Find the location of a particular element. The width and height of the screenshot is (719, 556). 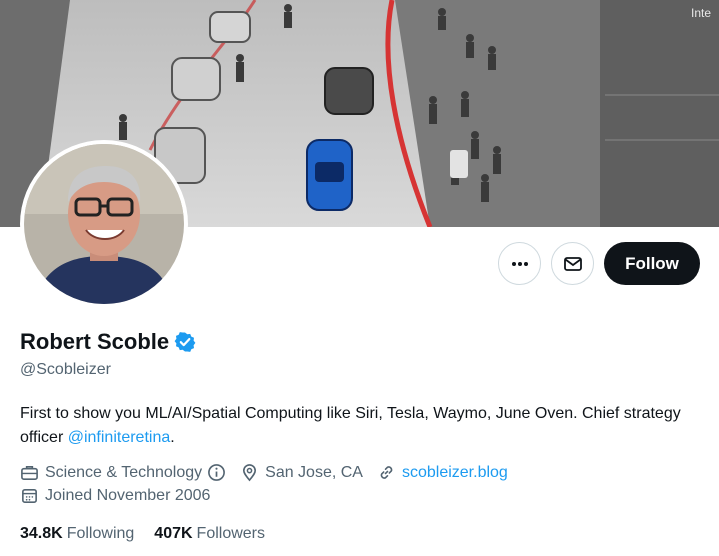

avatar is located at coordinates (104, 224).